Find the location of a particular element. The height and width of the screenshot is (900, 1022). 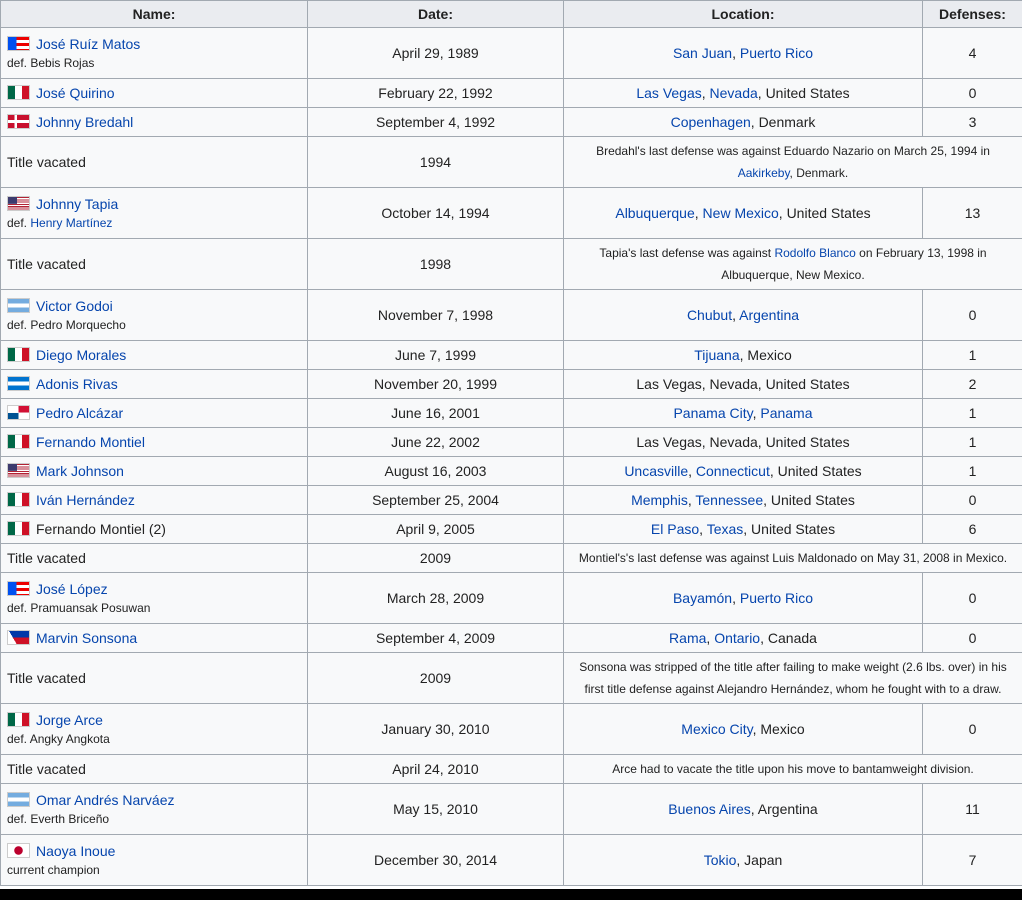

name-cell: Omar Andrés Narváez def. Everth Briceño is located at coordinates (154, 809).